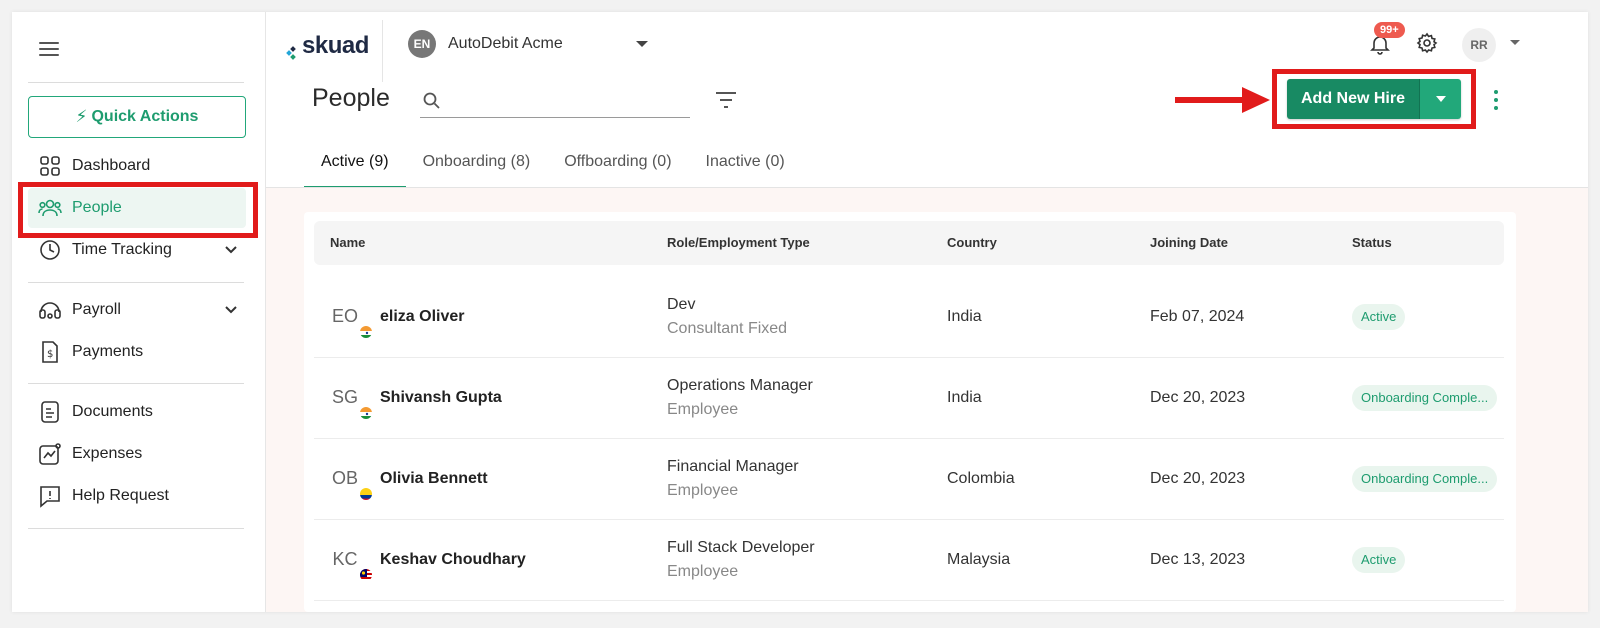  What do you see at coordinates (477, 164) in the screenshot?
I see `tab-onboarding: Onboarding (8)` at bounding box center [477, 164].